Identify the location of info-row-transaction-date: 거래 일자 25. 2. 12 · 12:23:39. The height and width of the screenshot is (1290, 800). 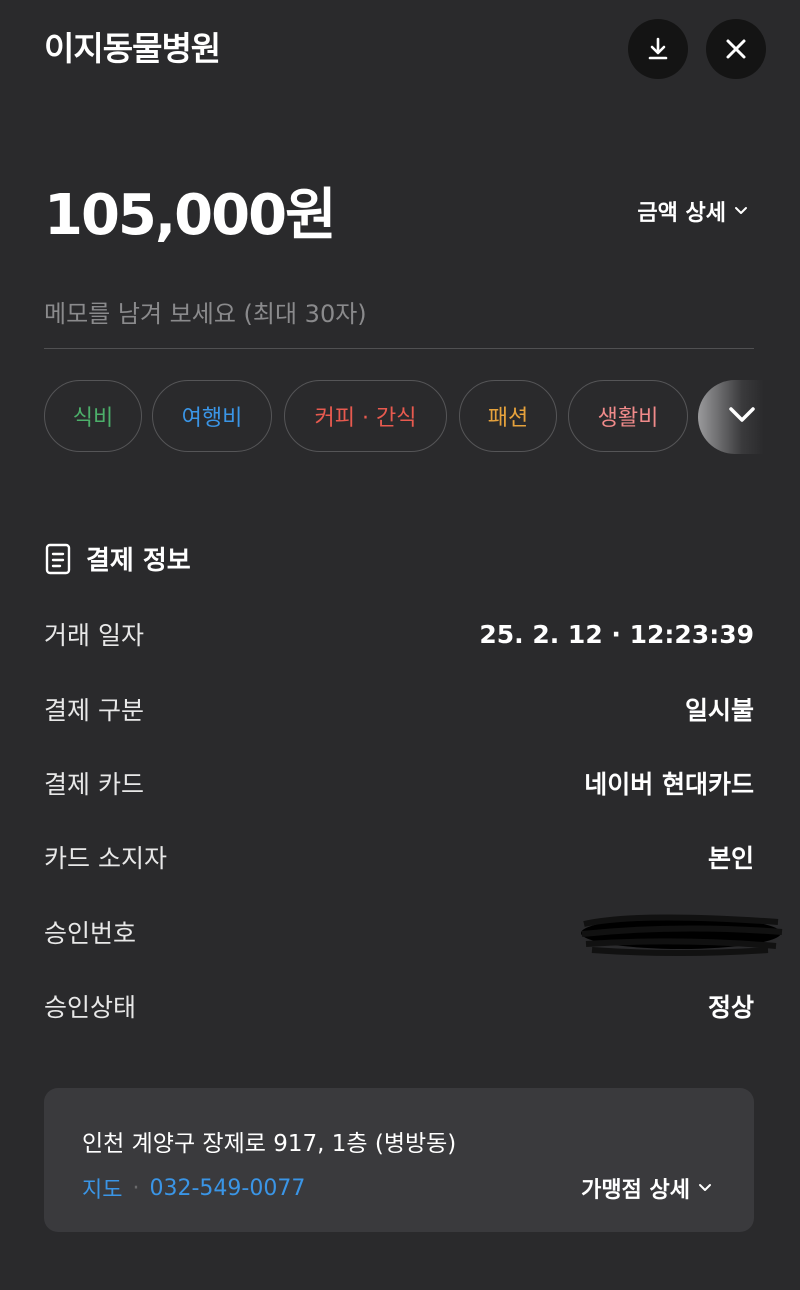
(399, 634).